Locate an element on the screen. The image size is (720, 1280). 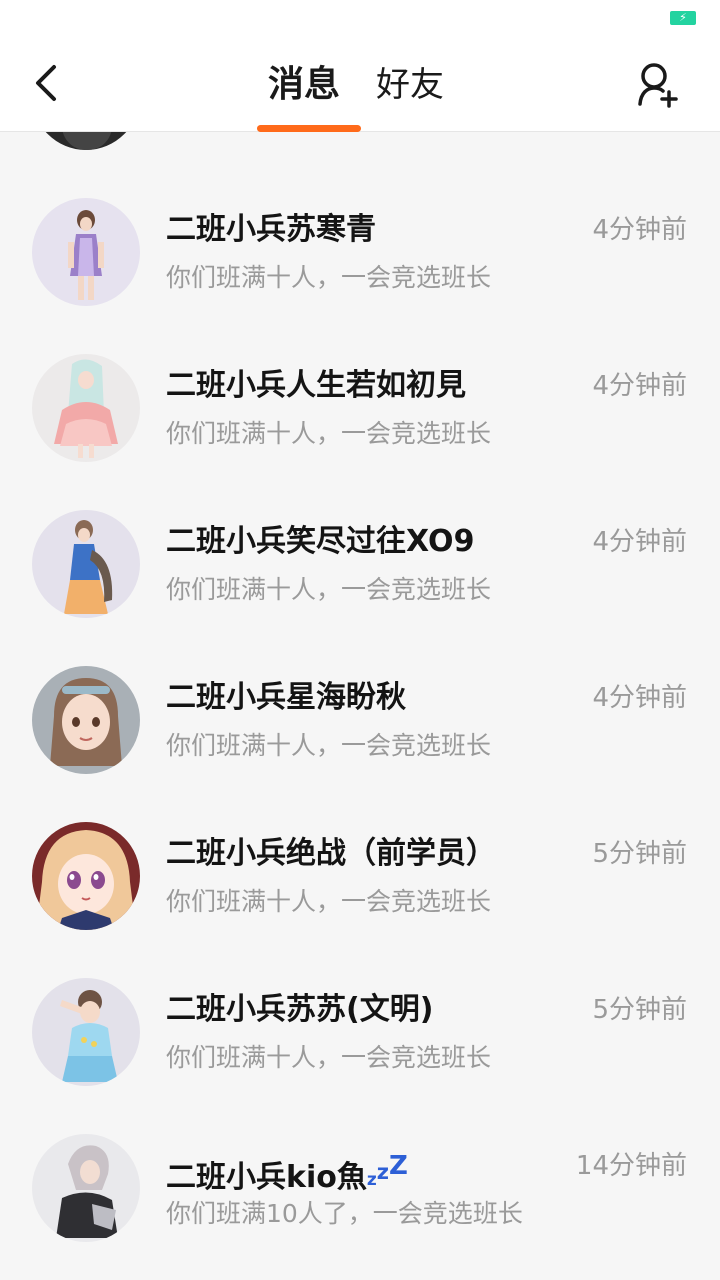
contact-name: 二班小兵绝战（前学员） is located at coordinates (331, 853).